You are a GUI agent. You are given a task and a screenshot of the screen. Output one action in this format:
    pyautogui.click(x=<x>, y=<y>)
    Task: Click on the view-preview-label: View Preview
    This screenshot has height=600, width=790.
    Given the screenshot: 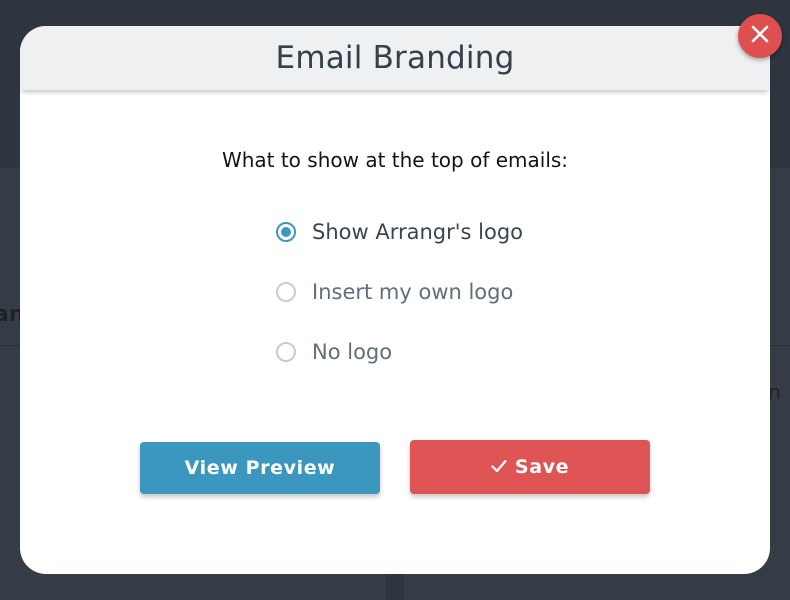 What is the action you would take?
    pyautogui.click(x=260, y=468)
    